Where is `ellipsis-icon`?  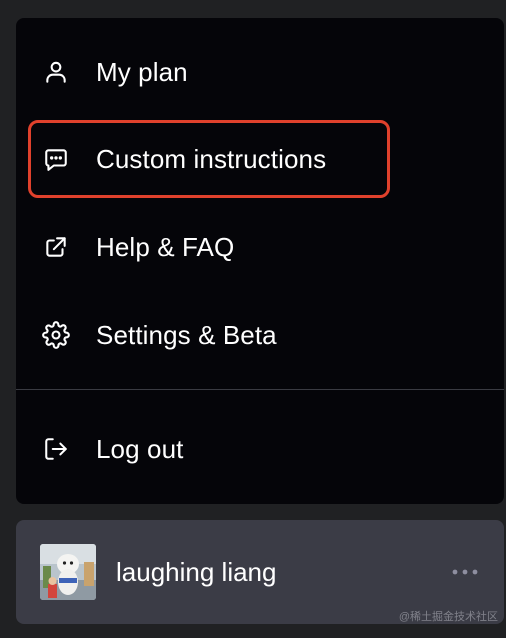 ellipsis-icon is located at coordinates (465, 572).